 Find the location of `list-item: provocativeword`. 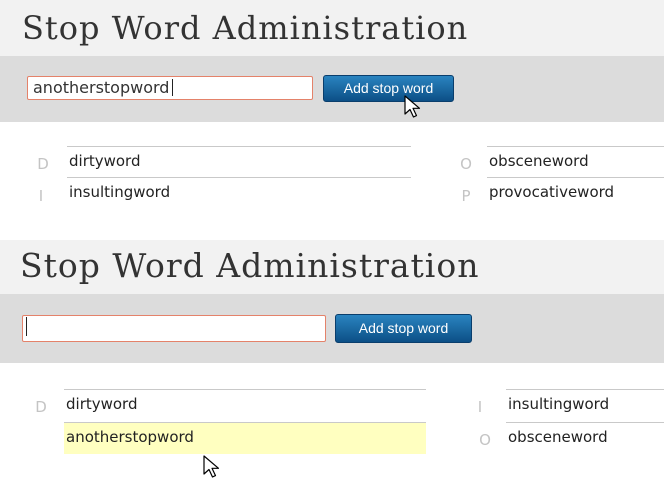

list-item: provocativeword is located at coordinates (575, 193).